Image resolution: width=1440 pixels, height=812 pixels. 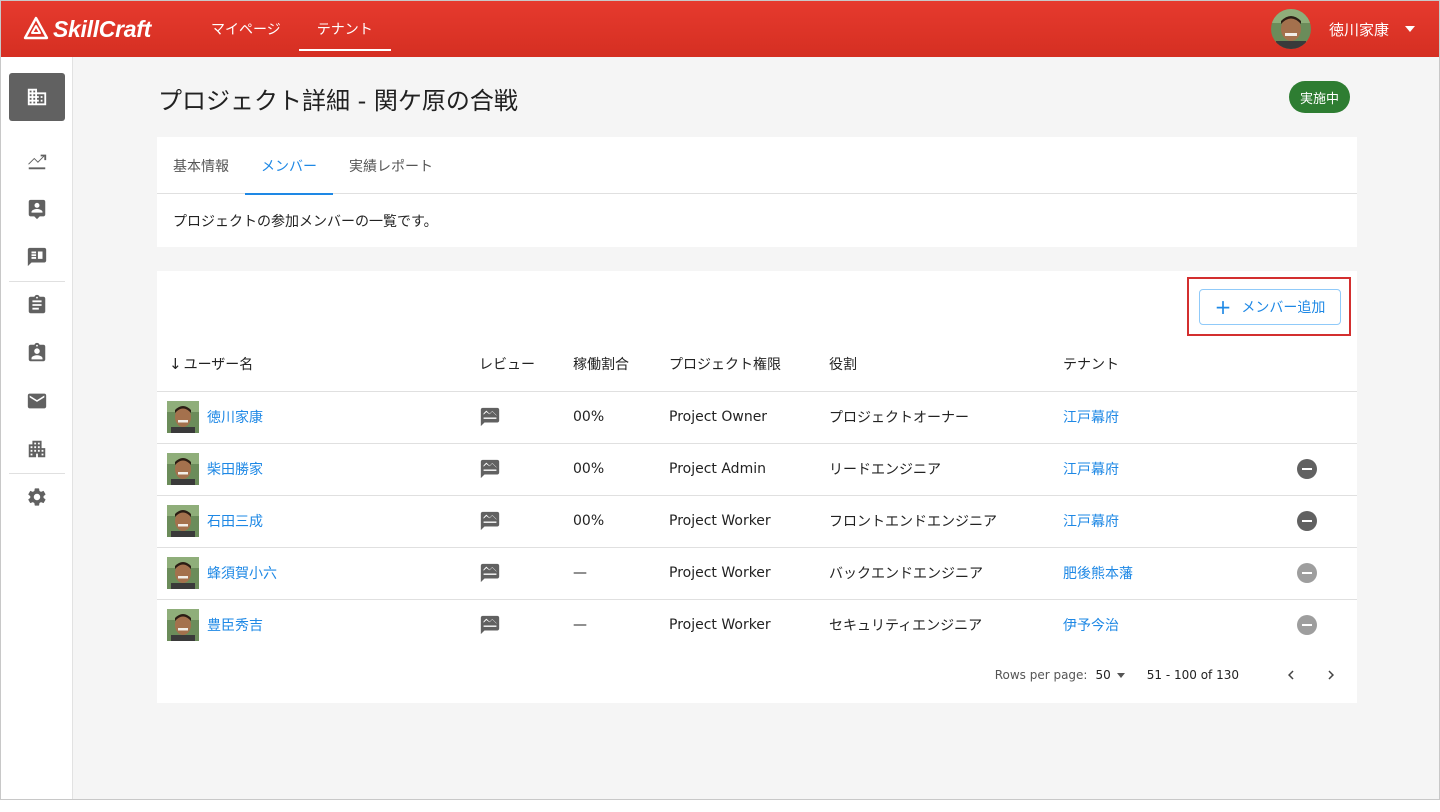 I want to click on sidebar, so click(x=37, y=428).